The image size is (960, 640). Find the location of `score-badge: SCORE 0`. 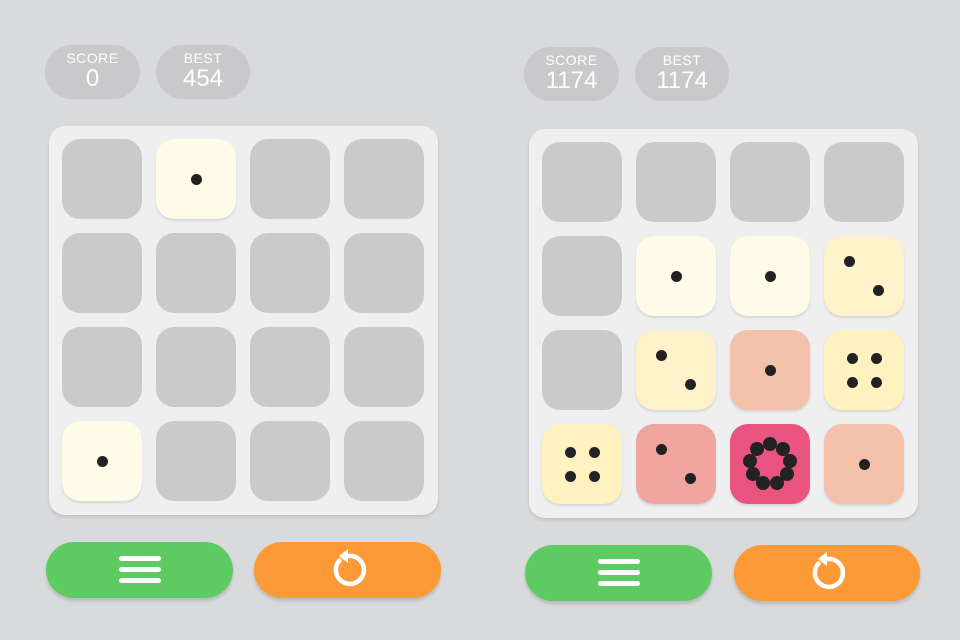

score-badge: SCORE 0 is located at coordinates (92, 72).